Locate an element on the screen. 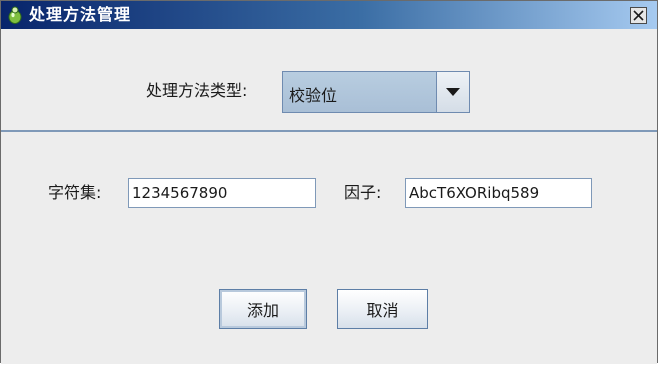 The height and width of the screenshot is (365, 660). method-type-label: 处理方法类型: is located at coordinates (197, 90).